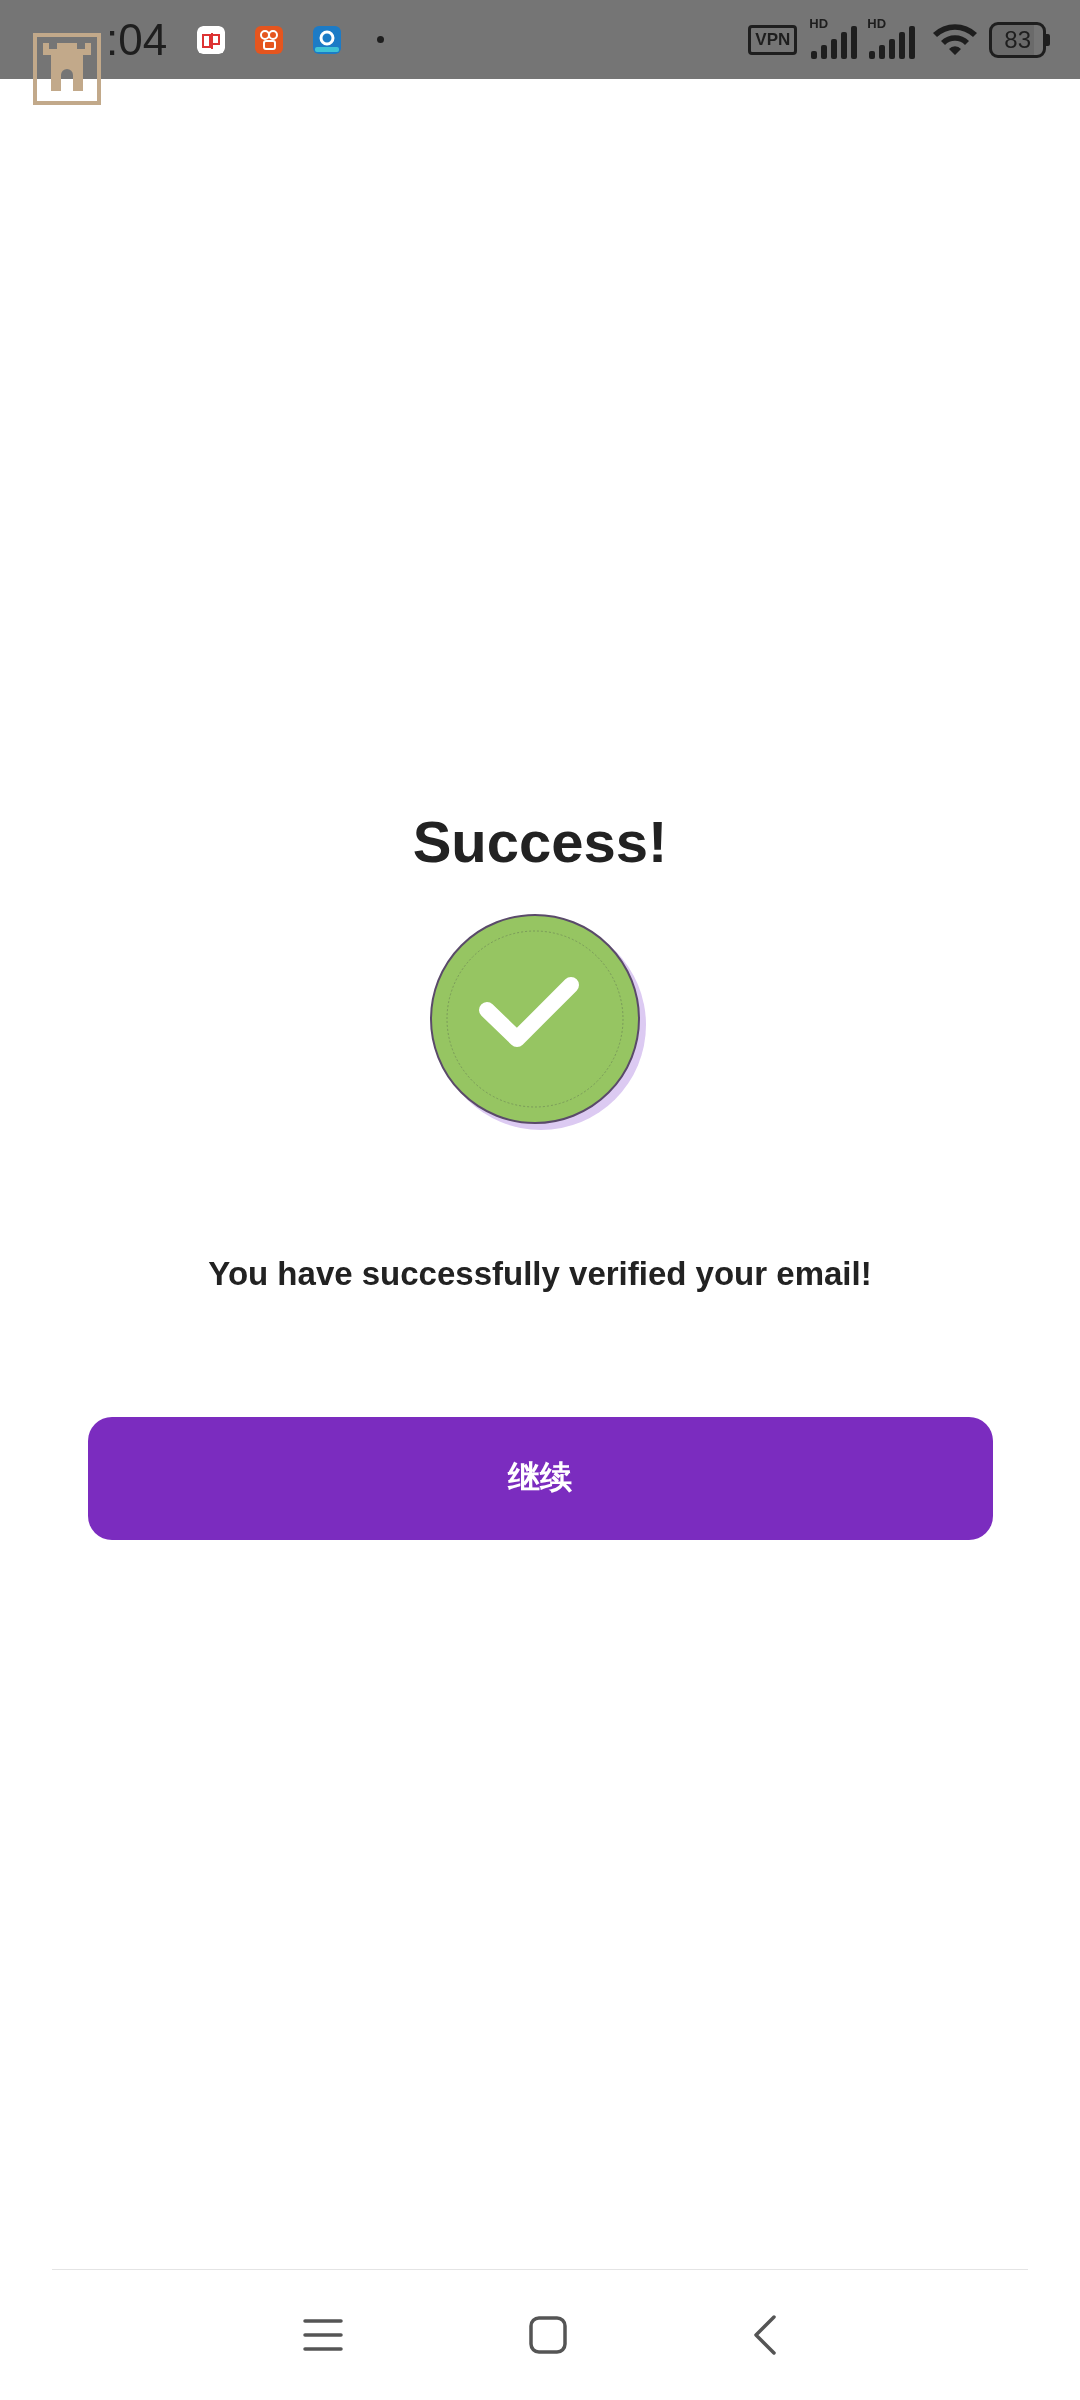 The width and height of the screenshot is (1080, 2400). What do you see at coordinates (548, 2335) in the screenshot?
I see `home-icon` at bounding box center [548, 2335].